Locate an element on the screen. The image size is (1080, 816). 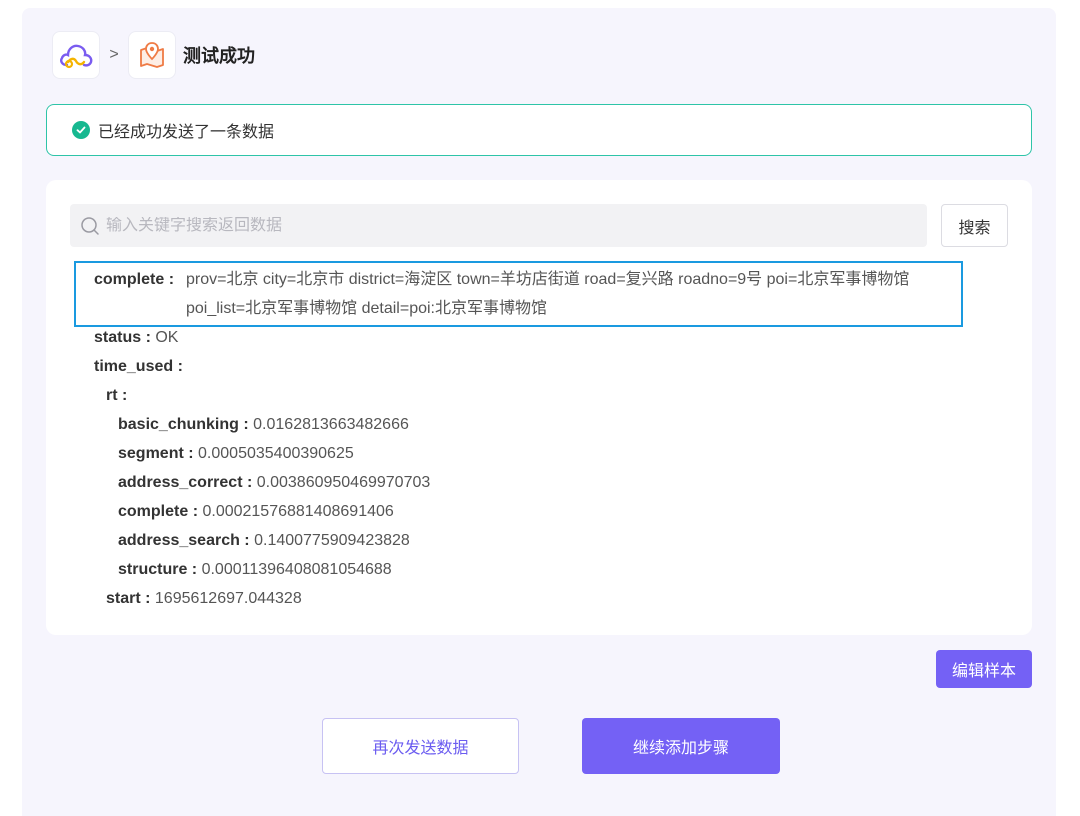
result-row: address_search : 0.1400775909423828 is located at coordinates (264, 540).